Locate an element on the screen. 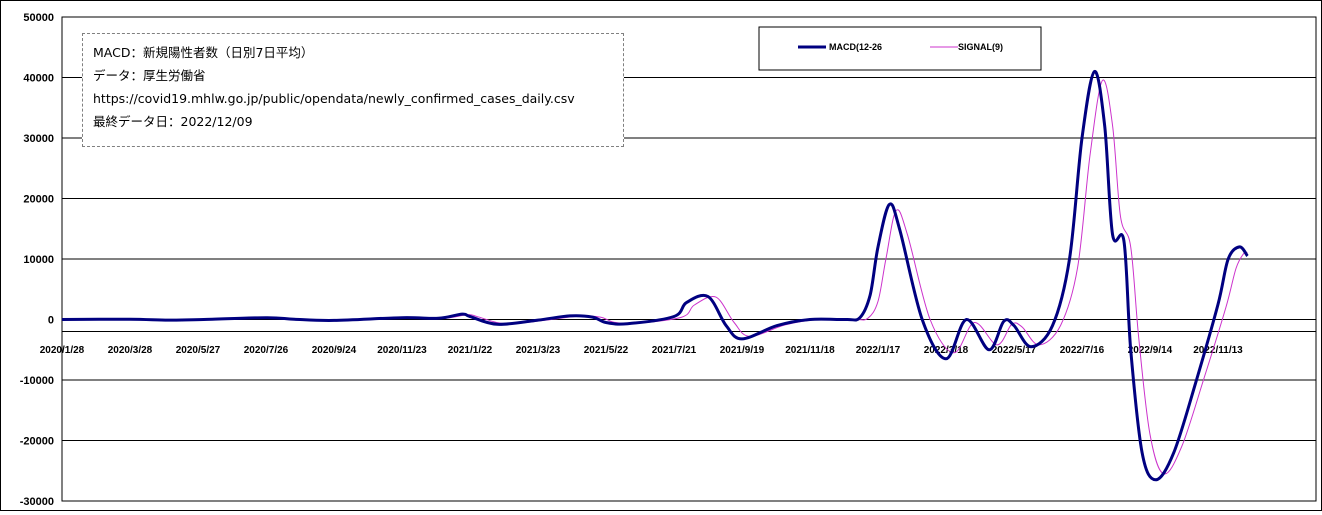  y-tick-label: -10000 is located at coordinates (37, 381).